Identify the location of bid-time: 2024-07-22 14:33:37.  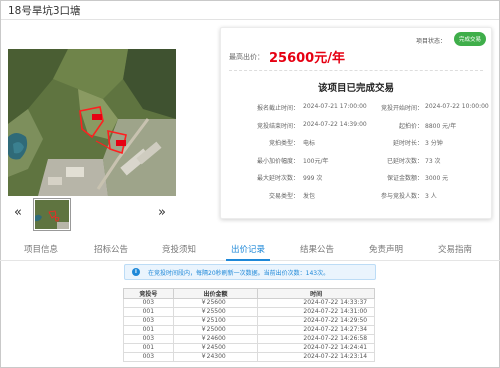
(316, 303).